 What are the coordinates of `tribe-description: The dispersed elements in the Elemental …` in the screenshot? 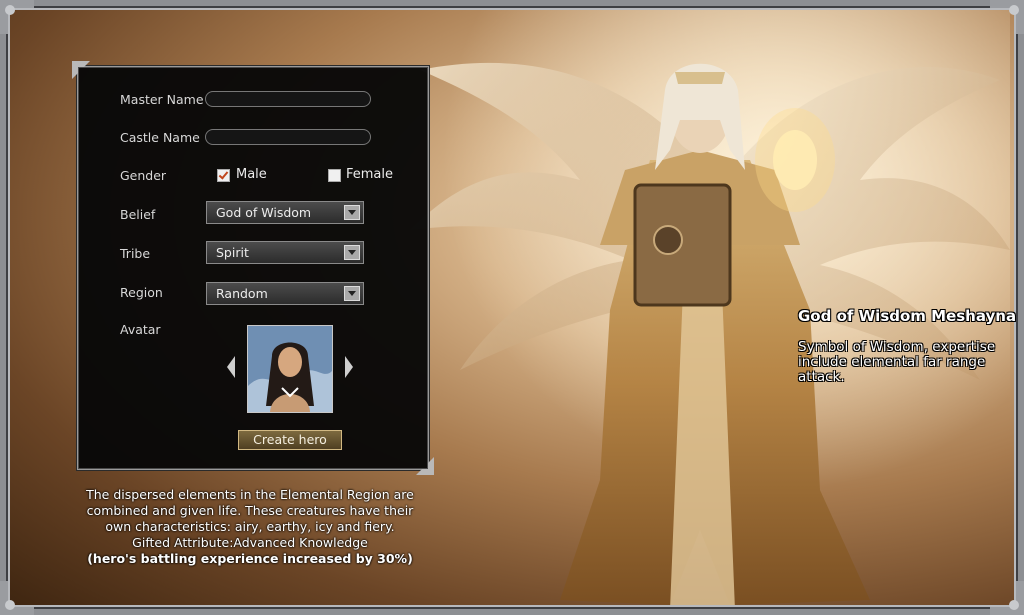 It's located at (250, 527).